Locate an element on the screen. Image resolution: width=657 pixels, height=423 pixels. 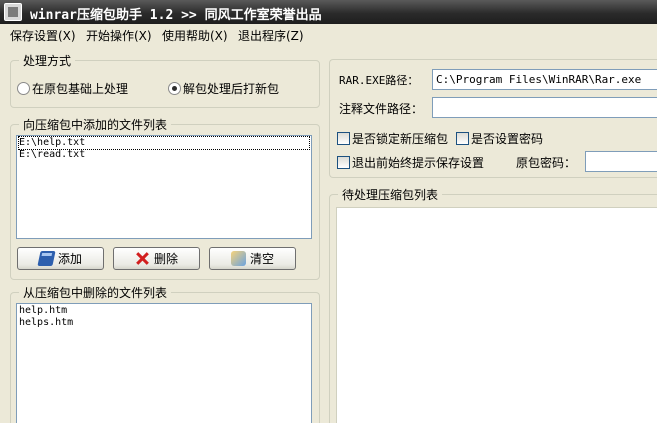
delete-button-label: 删除 is located at coordinates (165, 259).